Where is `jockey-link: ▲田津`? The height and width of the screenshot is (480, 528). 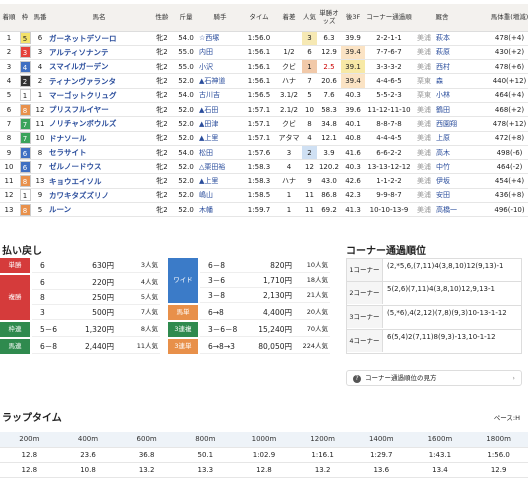 jockey-link: ▲田津 is located at coordinates (208, 124).